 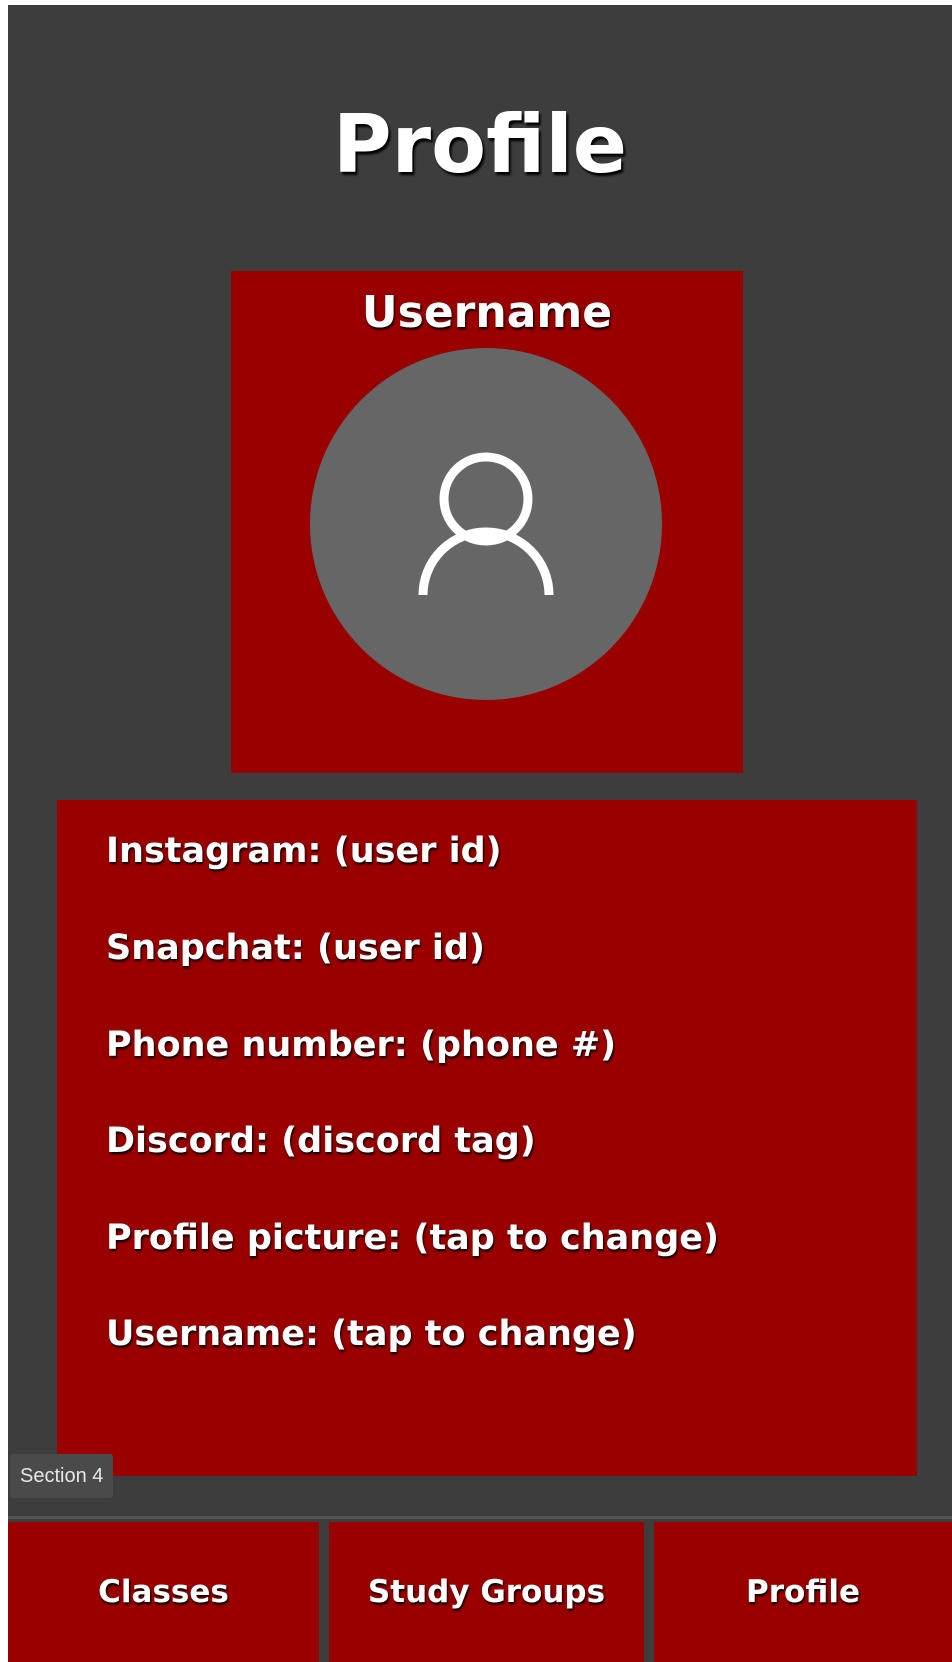 I want to click on user-icon, so click(x=486, y=524).